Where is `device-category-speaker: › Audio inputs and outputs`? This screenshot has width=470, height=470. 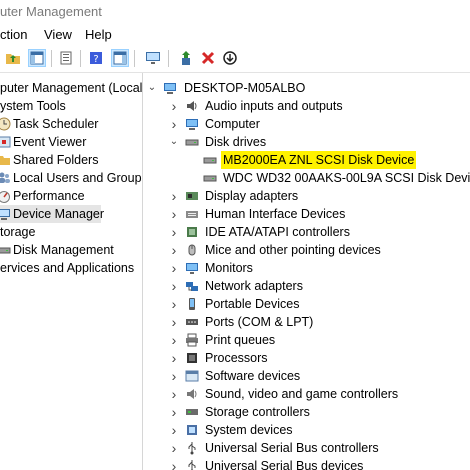
device-category-speaker: › Audio inputs and outputs is located at coordinates (306, 106).